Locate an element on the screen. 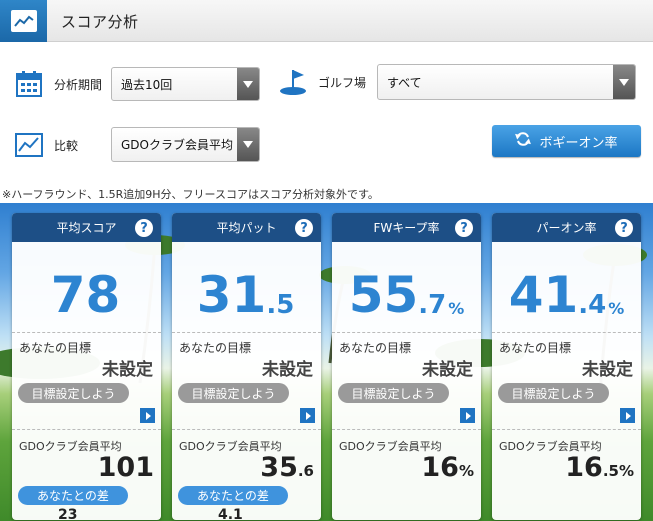 The image size is (653, 521). card-header: パーオン率 ? is located at coordinates (566, 227).